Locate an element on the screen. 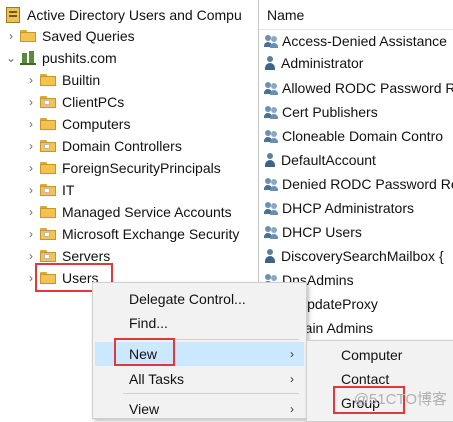 The image size is (453, 422). list-item-label: Access-Denied Assistance is located at coordinates (364, 41).